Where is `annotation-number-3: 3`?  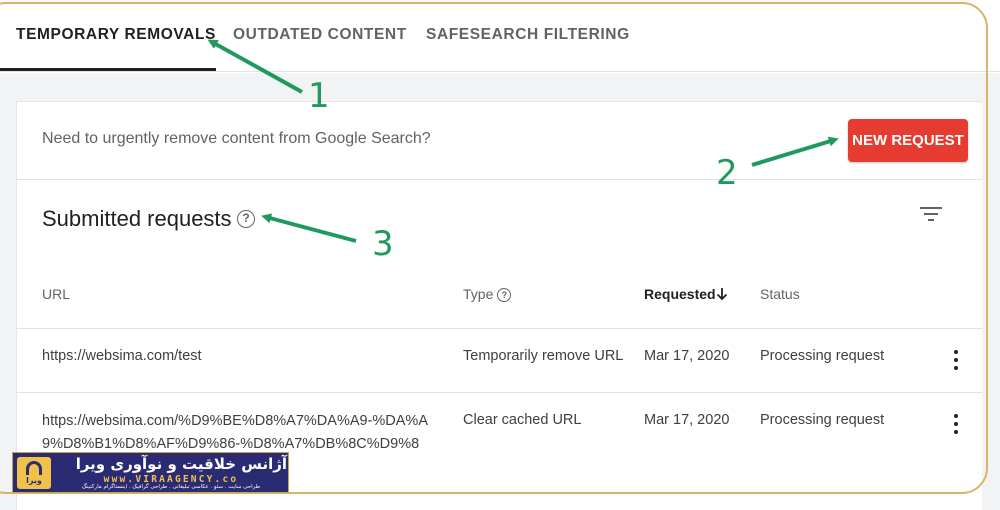 annotation-number-3: 3 is located at coordinates (383, 244).